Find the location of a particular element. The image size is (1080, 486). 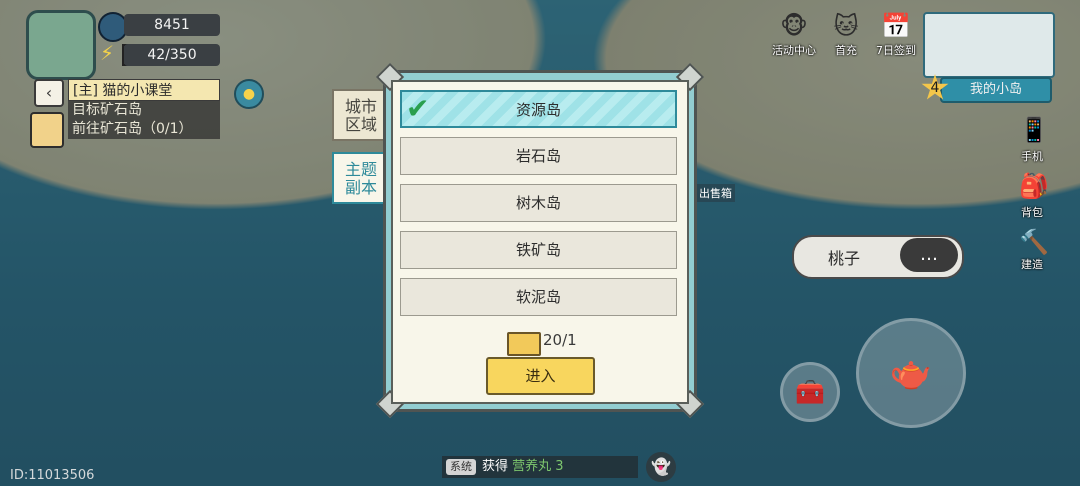

option-slime-island: 软泥岛 is located at coordinates (538, 297).